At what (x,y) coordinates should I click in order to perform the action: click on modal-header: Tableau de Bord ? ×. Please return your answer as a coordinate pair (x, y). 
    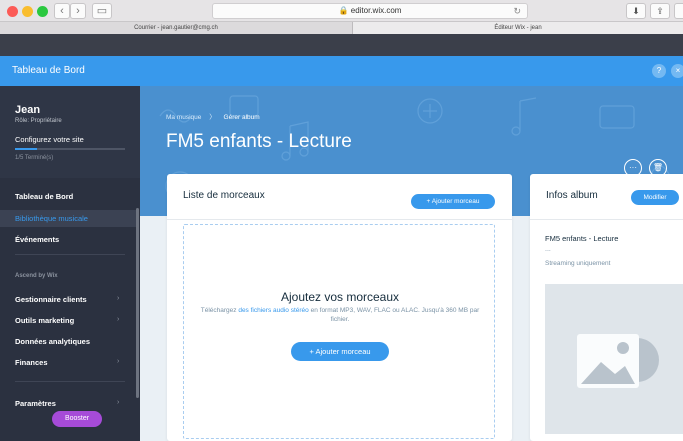
    Looking at the image, I should click on (341, 71).